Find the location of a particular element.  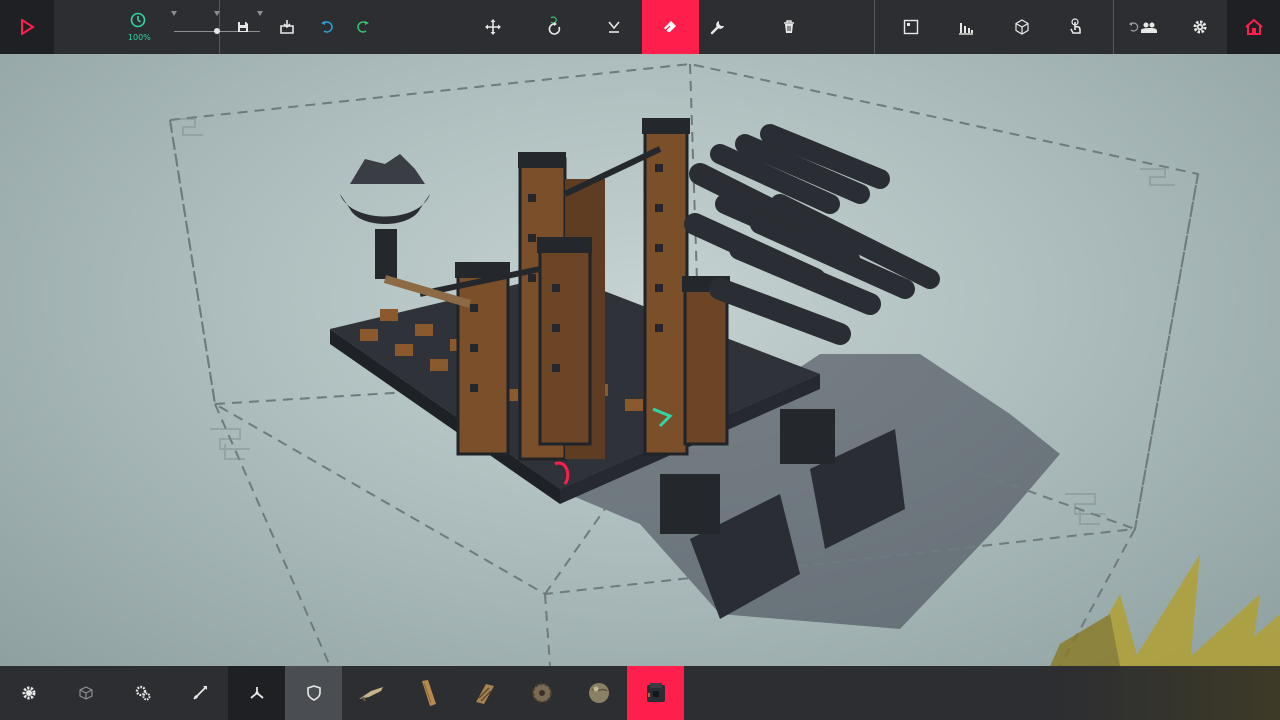

wrench-icon is located at coordinates (717, 28).